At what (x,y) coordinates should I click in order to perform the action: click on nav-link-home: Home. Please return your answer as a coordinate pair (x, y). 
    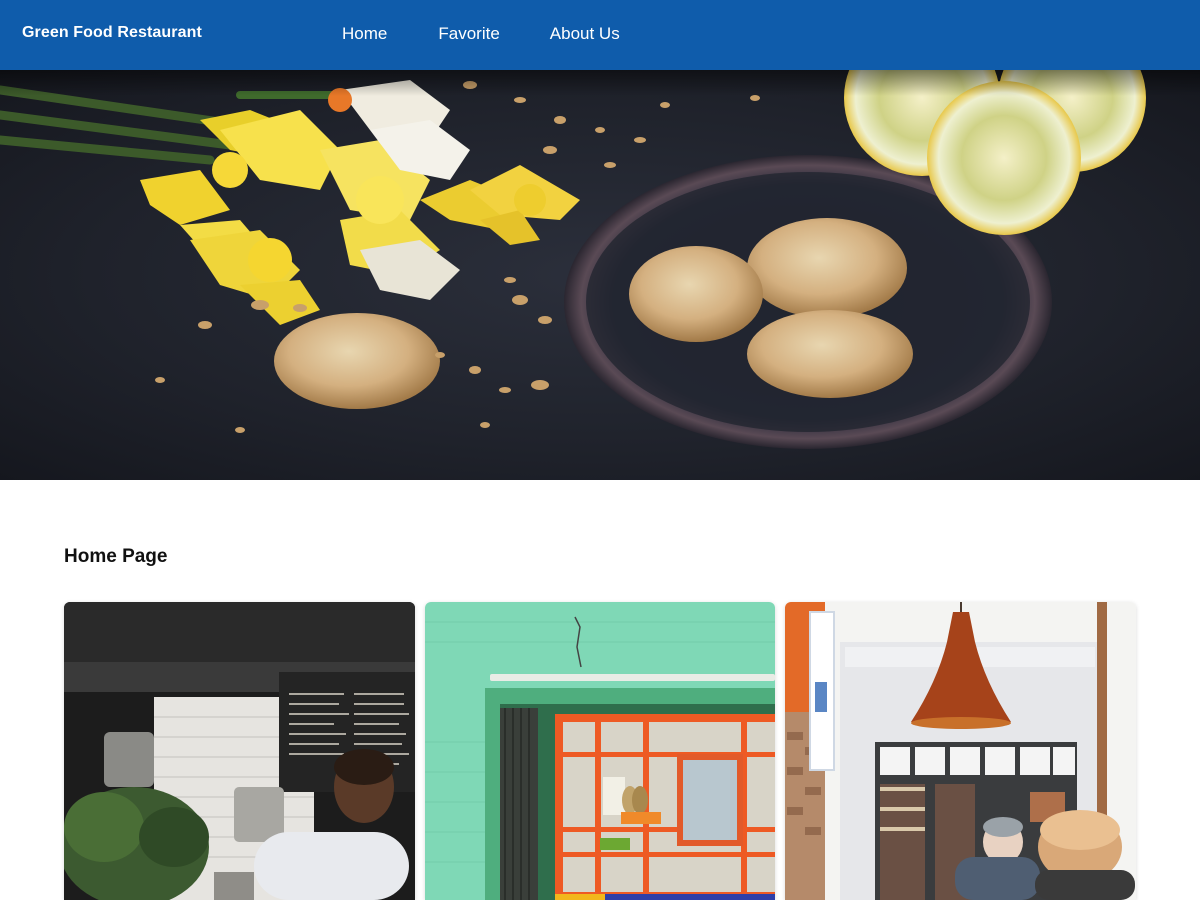
    Looking at the image, I should click on (364, 34).